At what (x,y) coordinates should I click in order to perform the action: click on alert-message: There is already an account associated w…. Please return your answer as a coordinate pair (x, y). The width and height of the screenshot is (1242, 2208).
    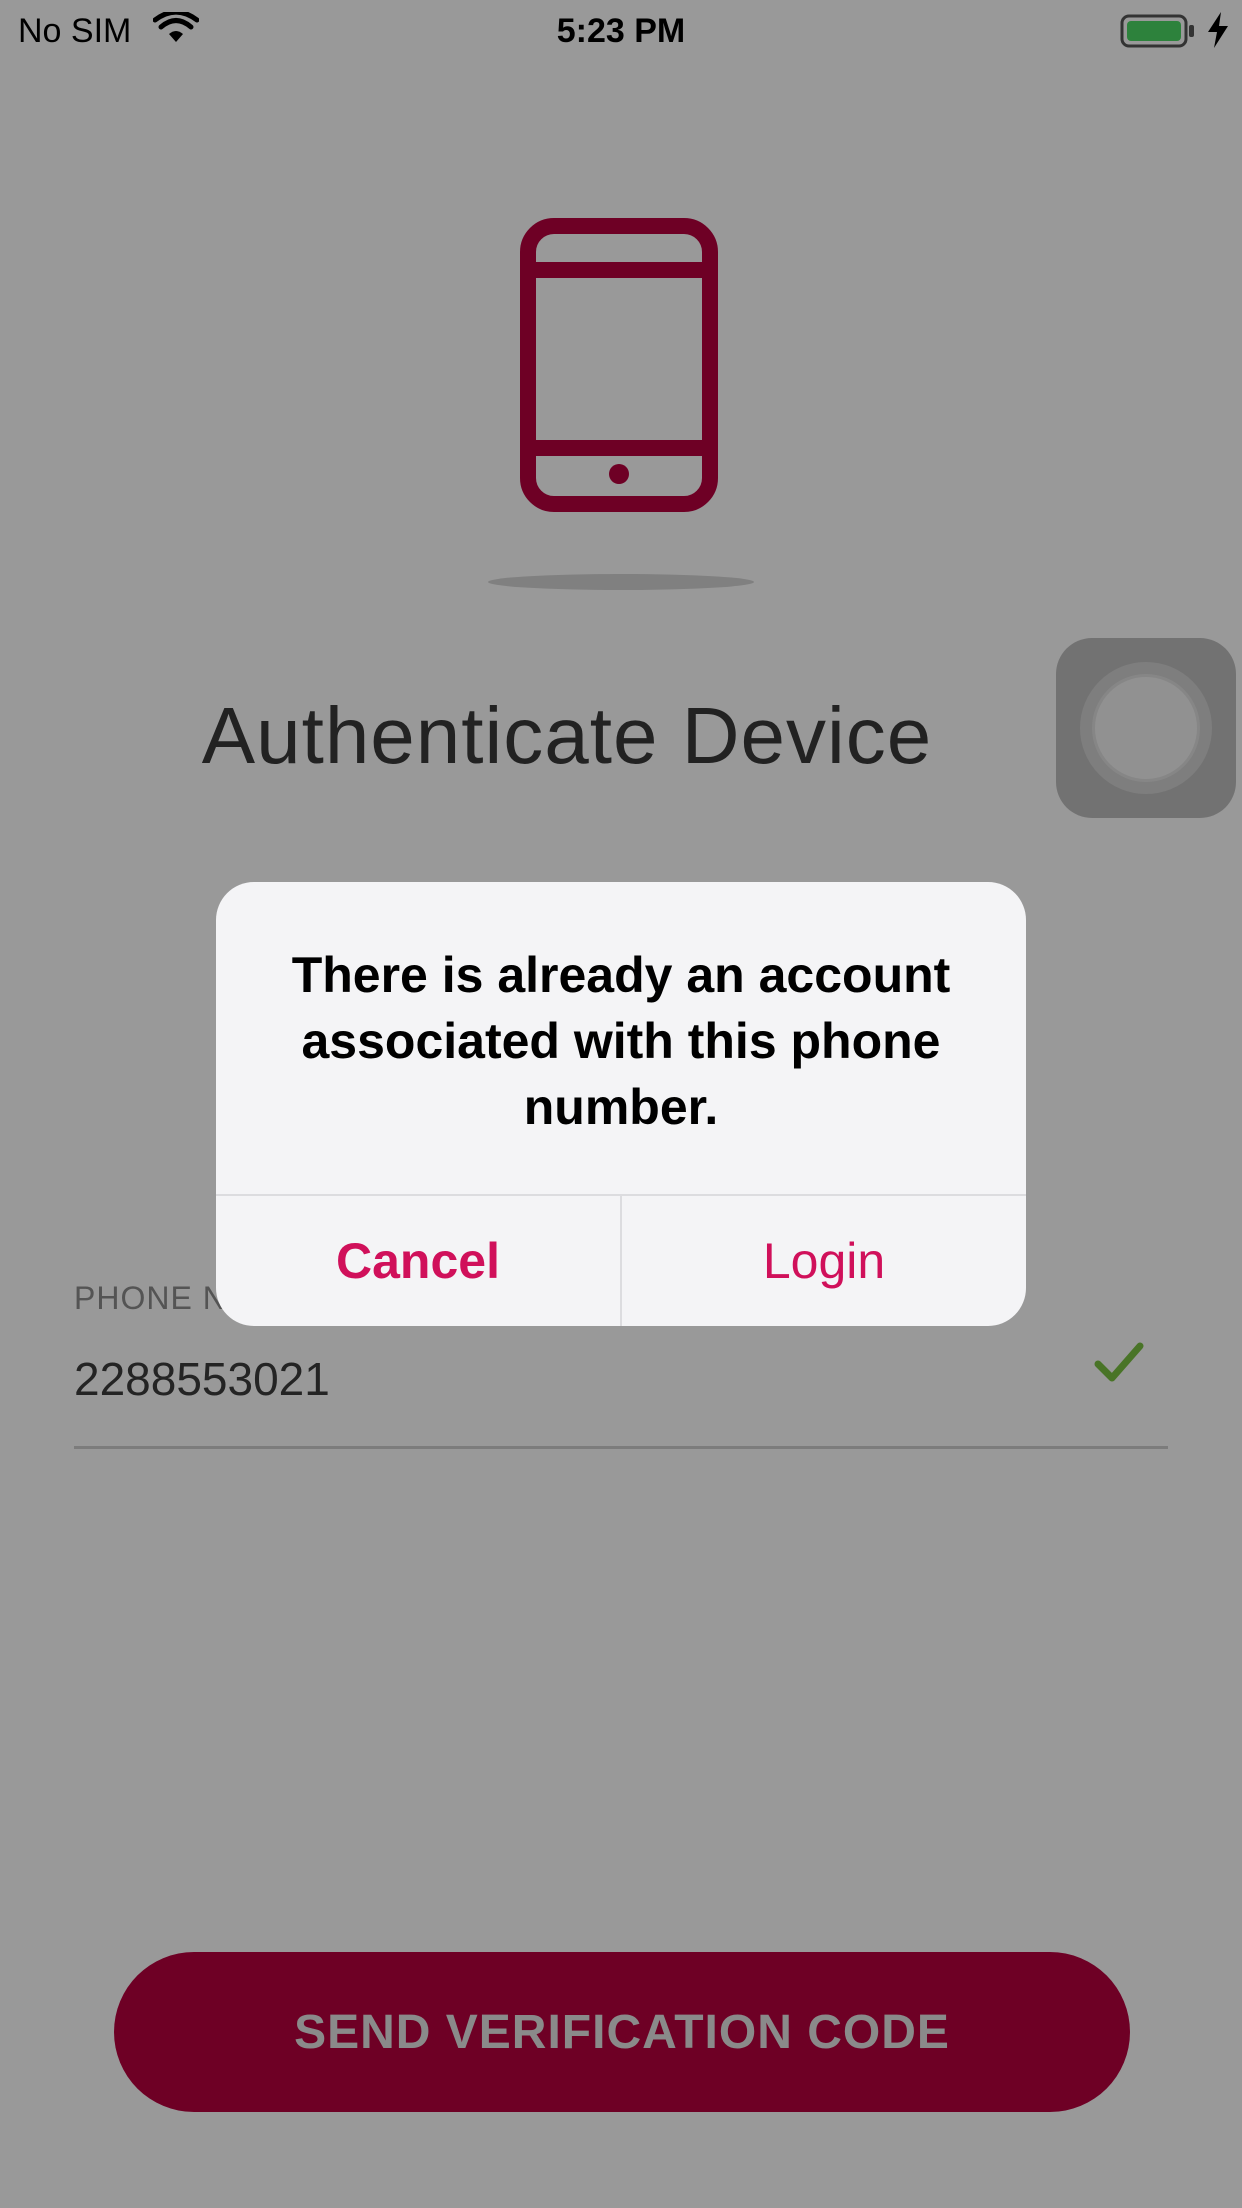
    Looking at the image, I should click on (621, 1041).